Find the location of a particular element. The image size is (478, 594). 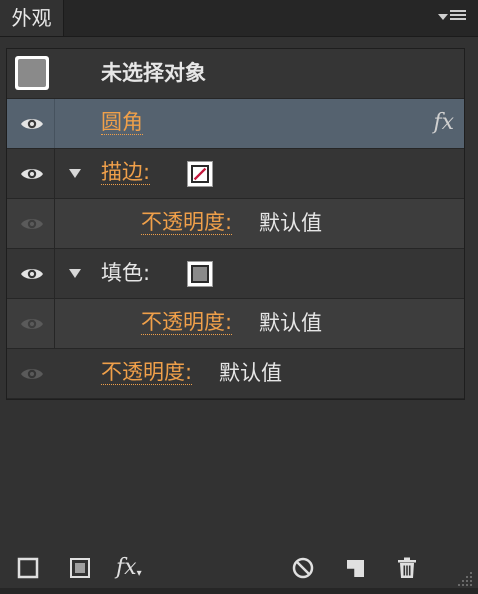

chevron-down-icon is located at coordinates (443, 17).